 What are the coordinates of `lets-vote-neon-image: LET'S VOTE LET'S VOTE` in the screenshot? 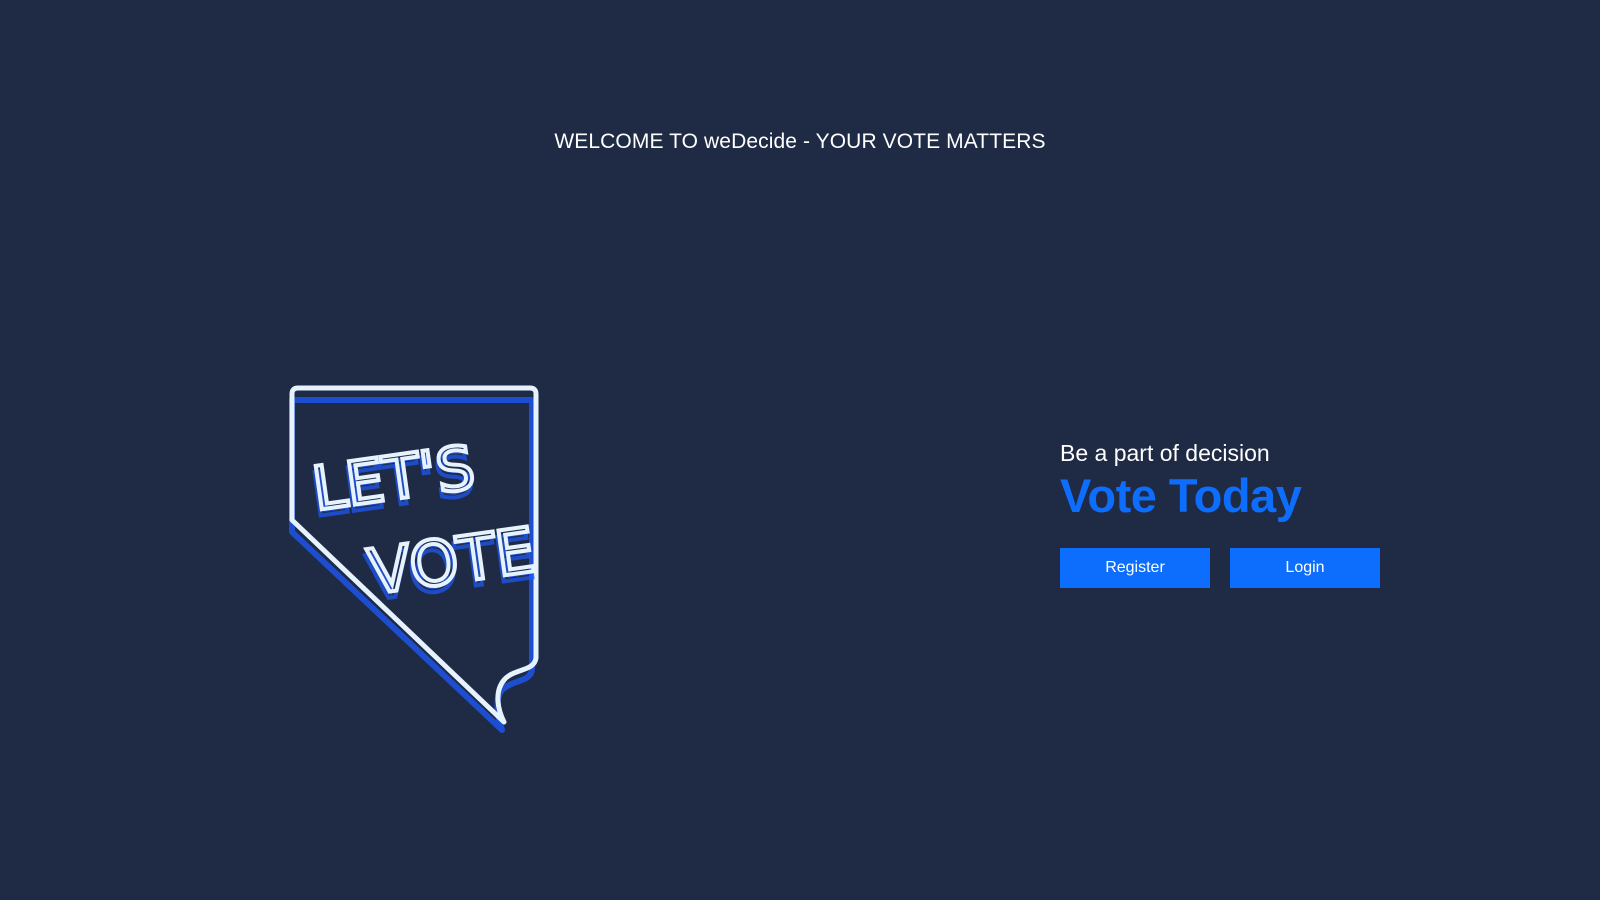 It's located at (425, 555).